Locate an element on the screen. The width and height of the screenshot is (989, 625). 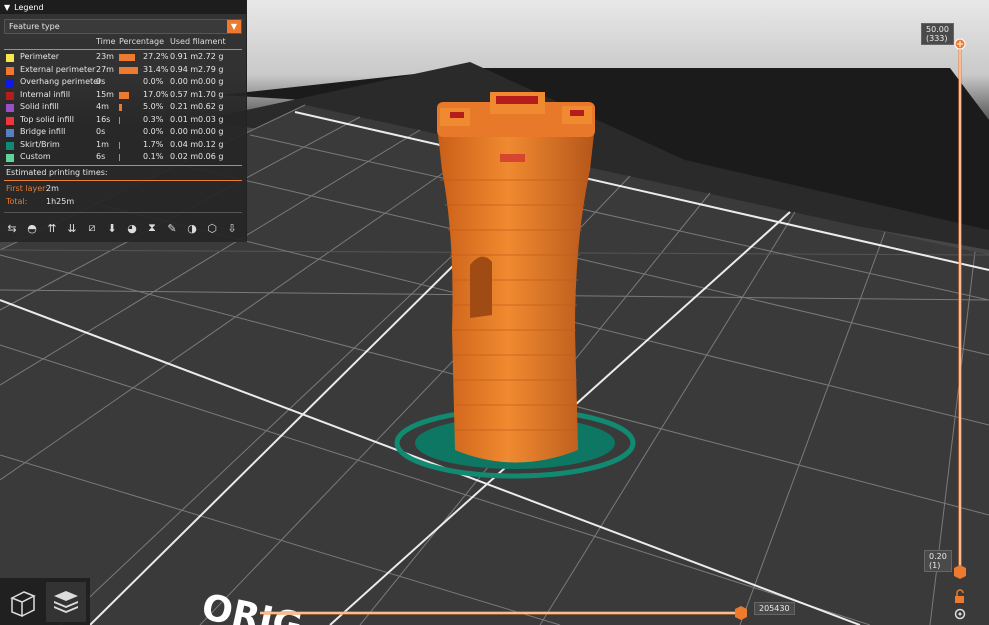
legend-row: Internal infill 15m 17.0% 0.57 m 1.70 g is located at coordinates (123, 96).